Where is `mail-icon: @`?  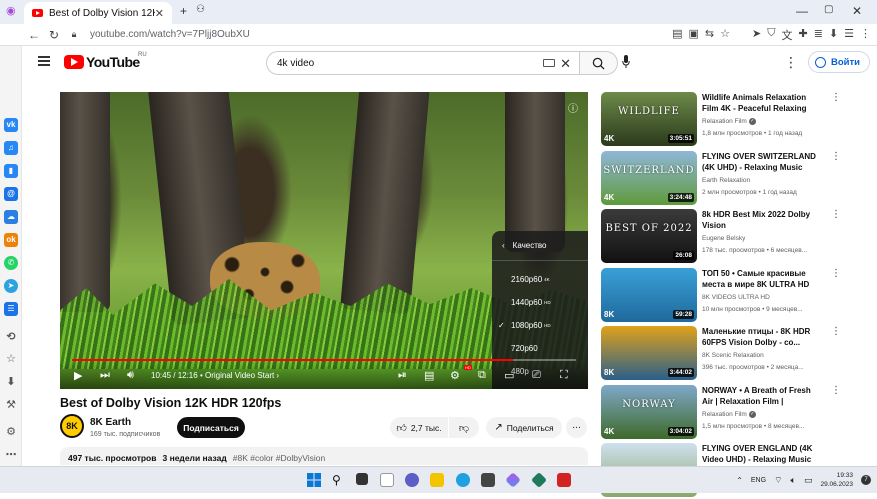
mail-icon: @ is located at coordinates (11, 194).